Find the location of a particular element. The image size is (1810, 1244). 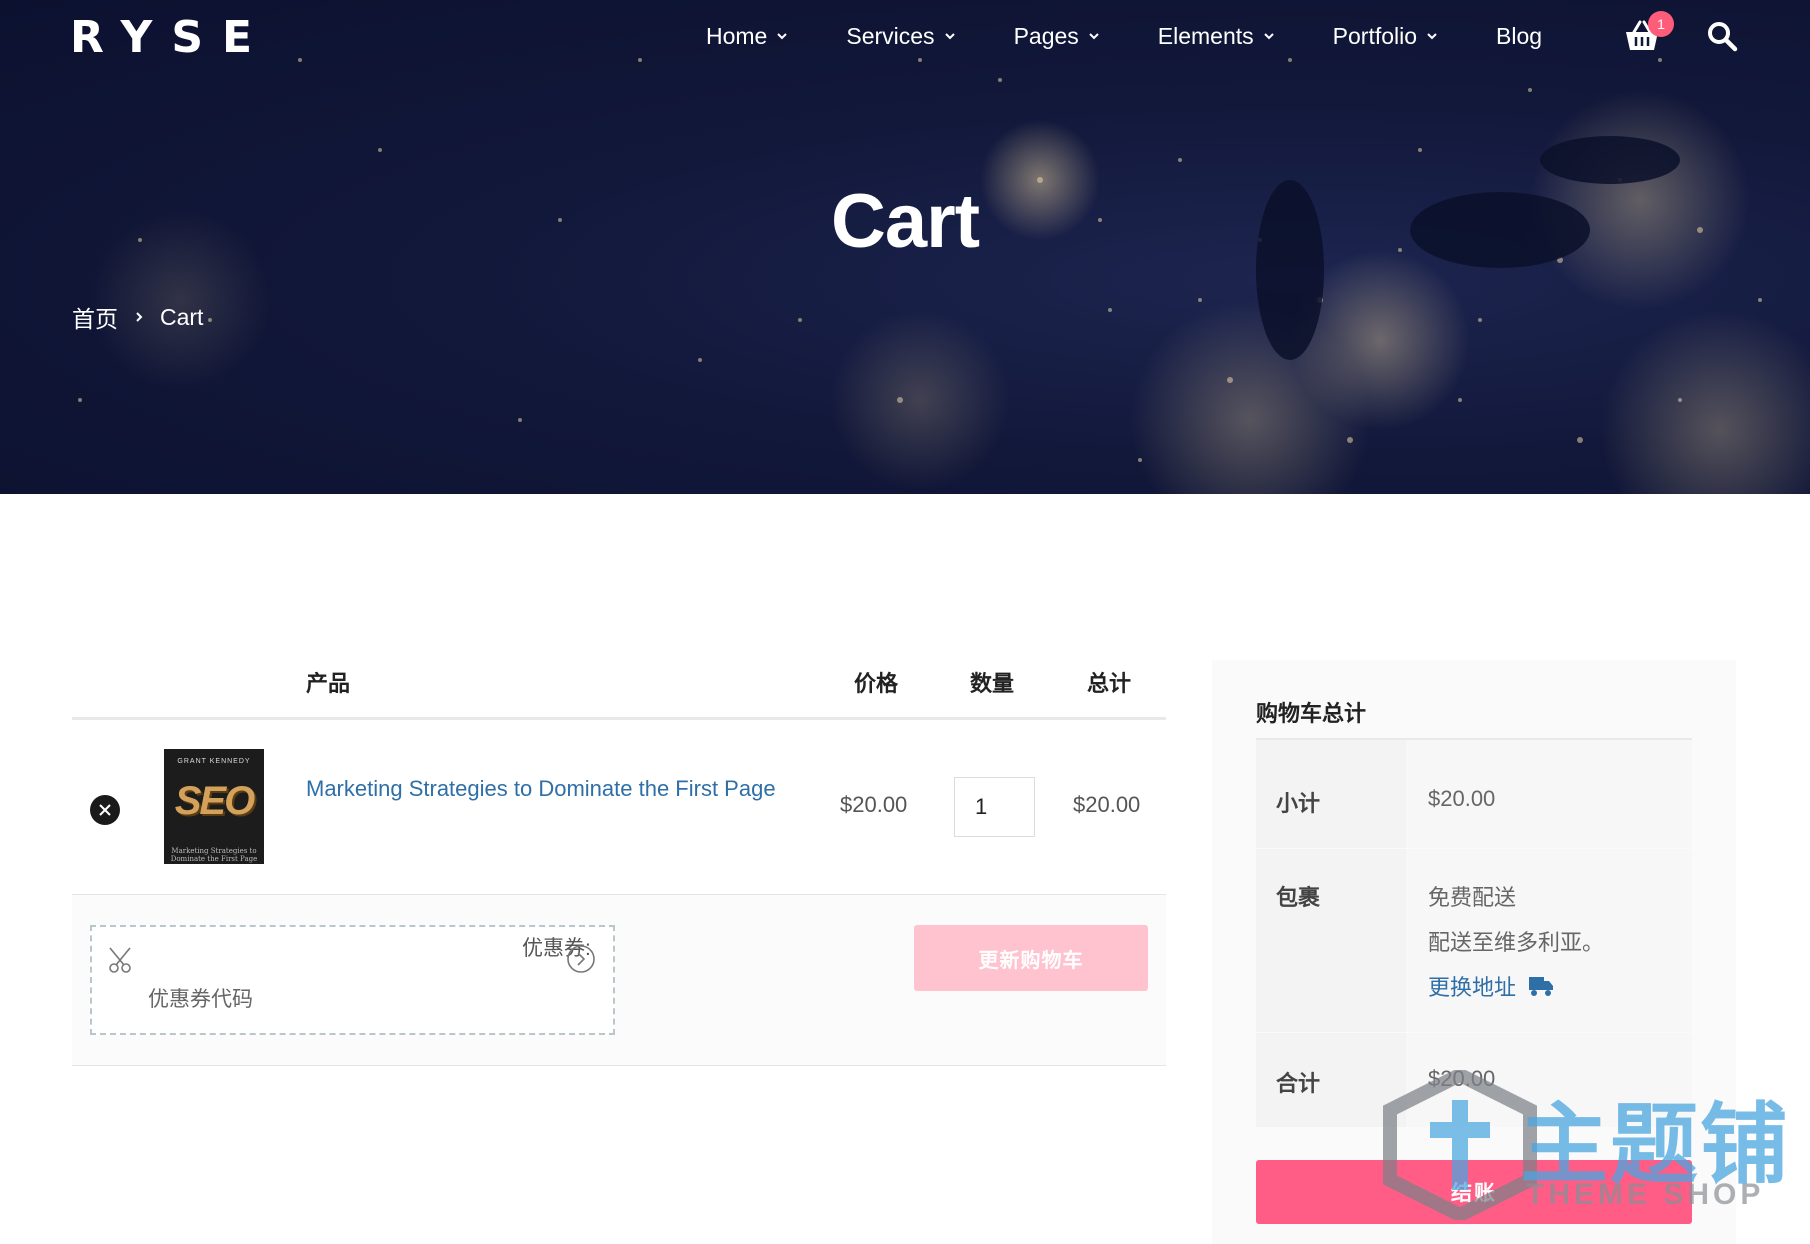

nav-item-portfolio: Portfolio is located at coordinates (1385, 36).